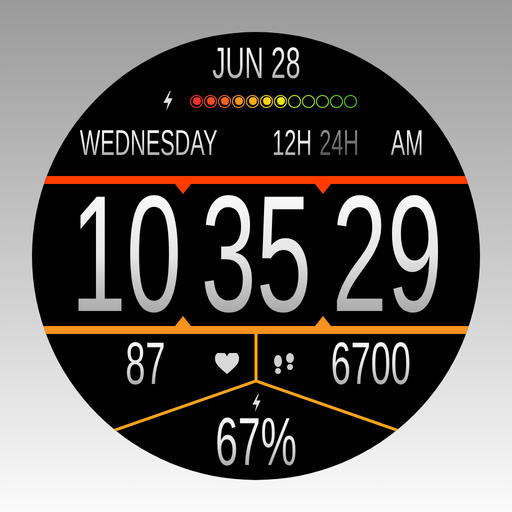 The height and width of the screenshot is (512, 512). I want to click on footprints-icon, so click(284, 364).